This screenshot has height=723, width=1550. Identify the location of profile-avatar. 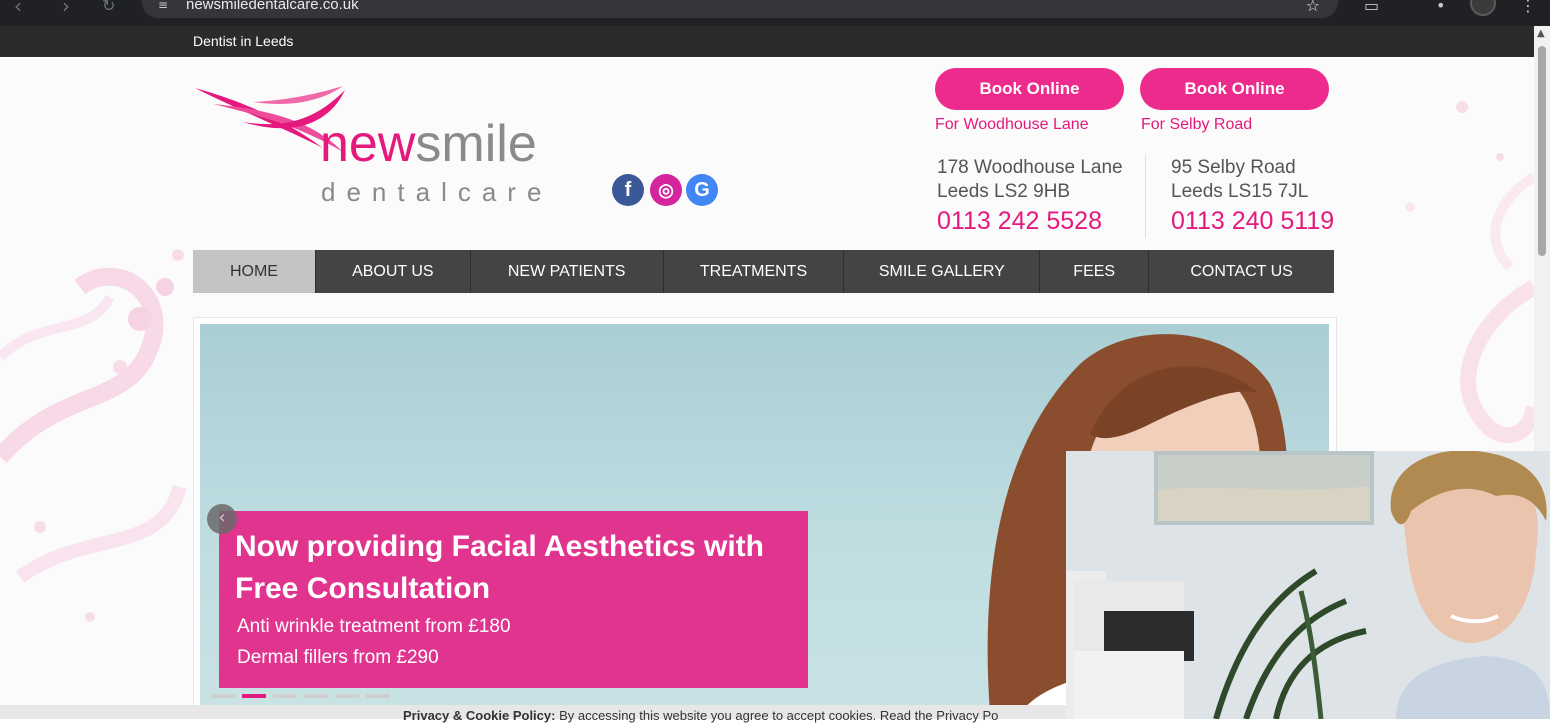
(1483, 8).